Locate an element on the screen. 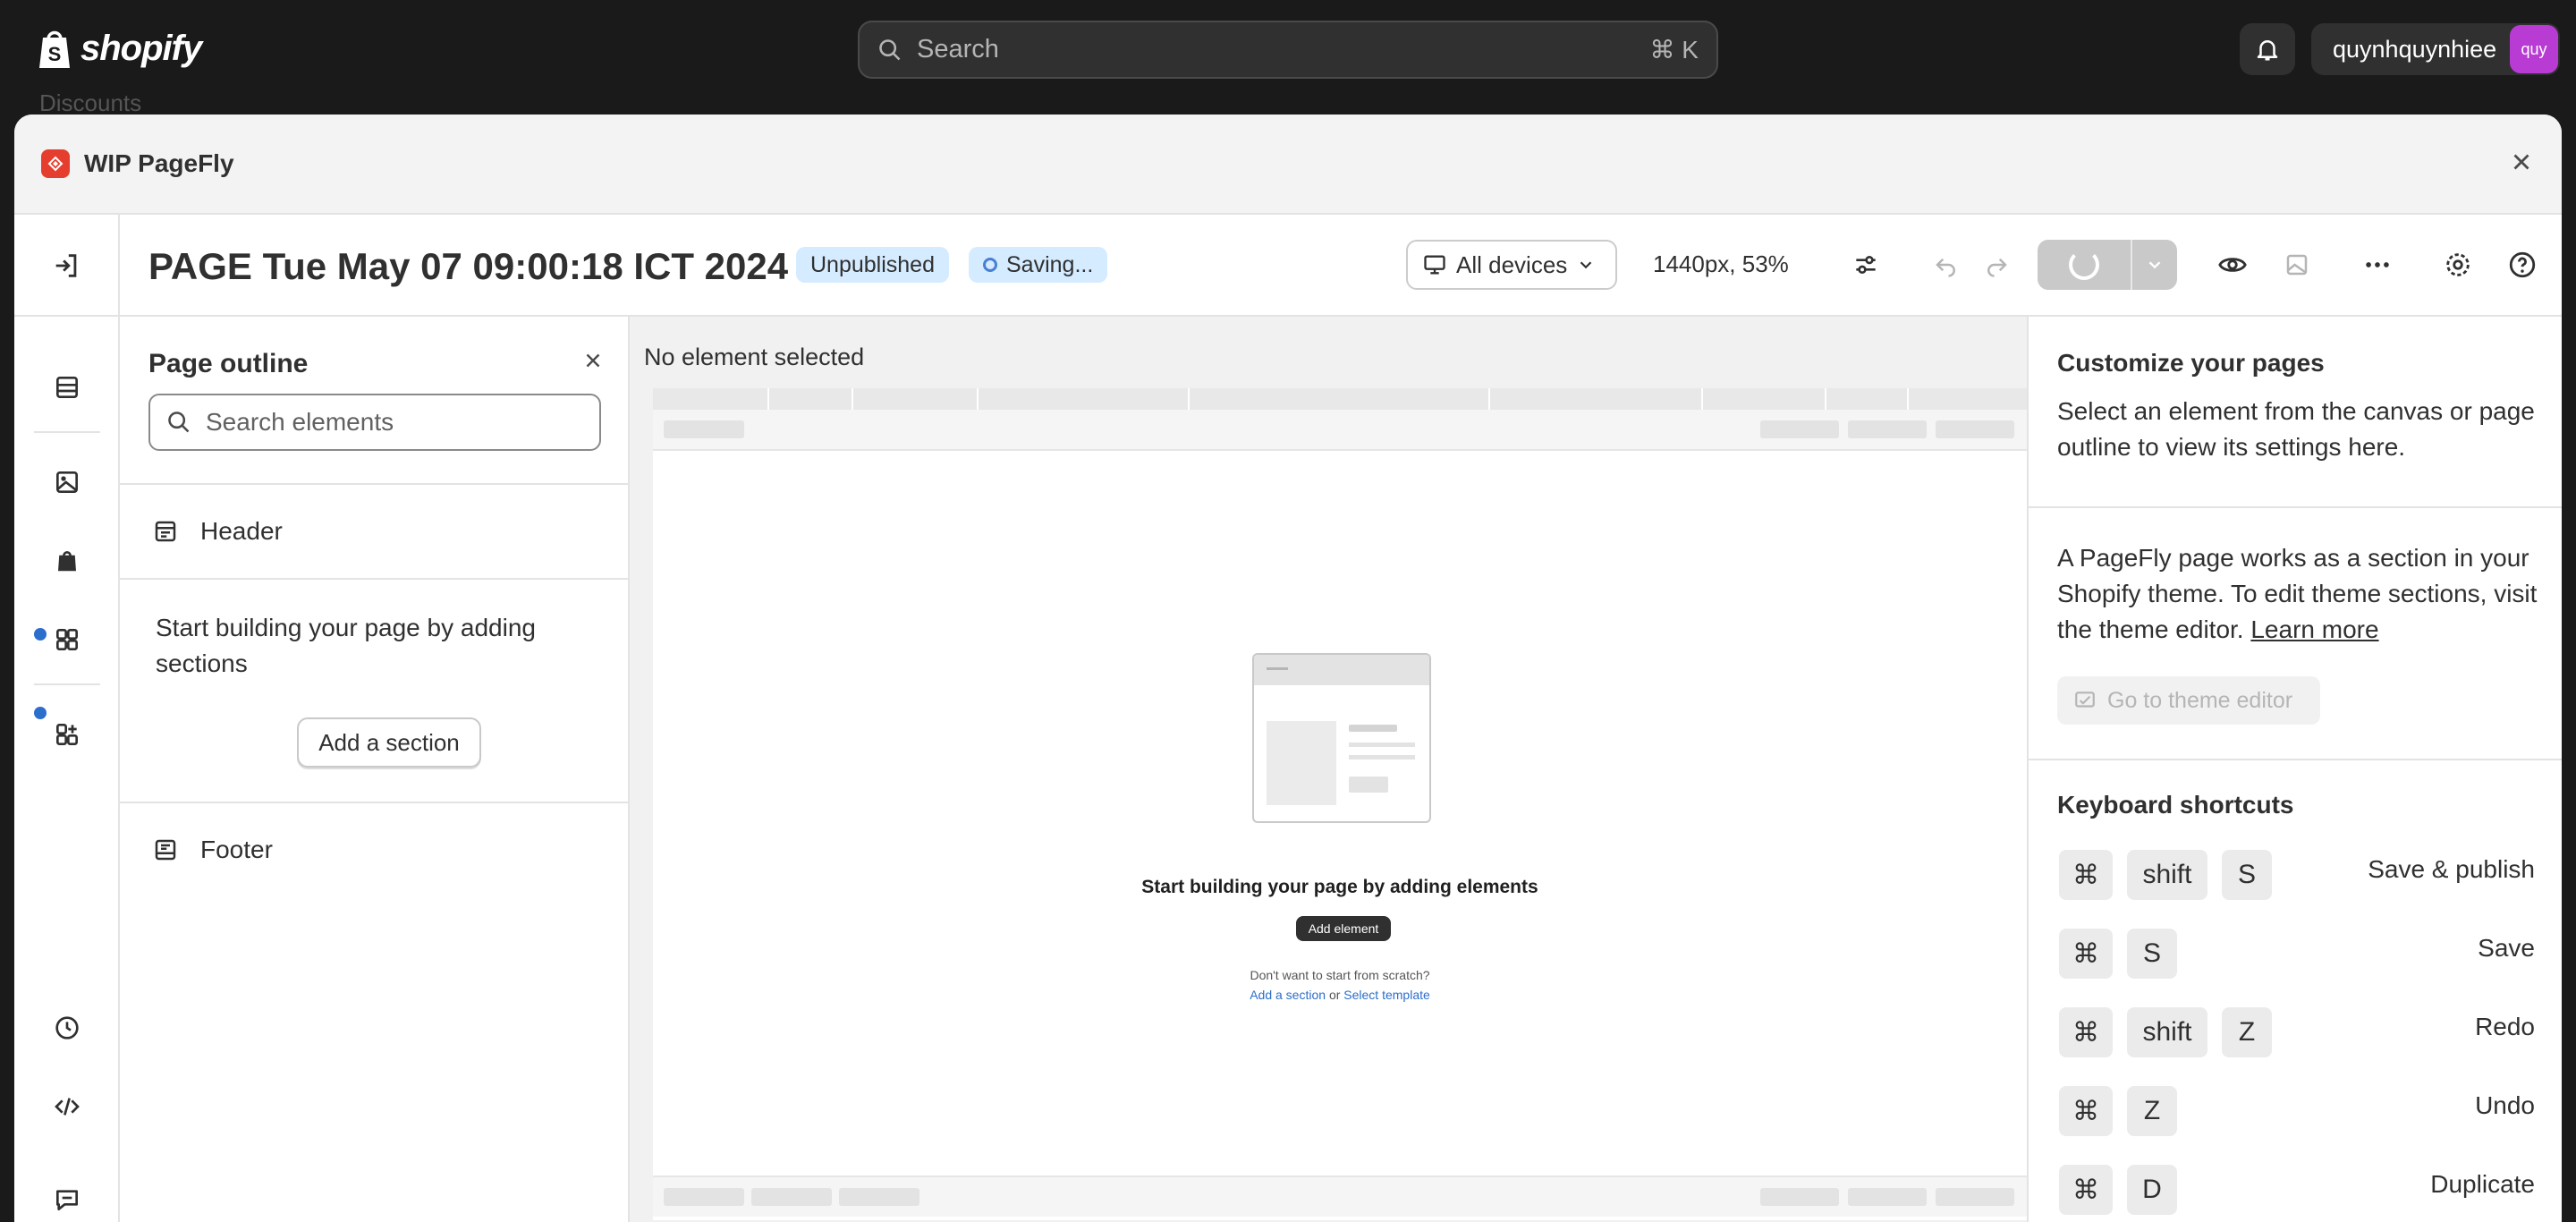 This screenshot has width=2576, height=1222. svg-text: S is located at coordinates (55, 54).